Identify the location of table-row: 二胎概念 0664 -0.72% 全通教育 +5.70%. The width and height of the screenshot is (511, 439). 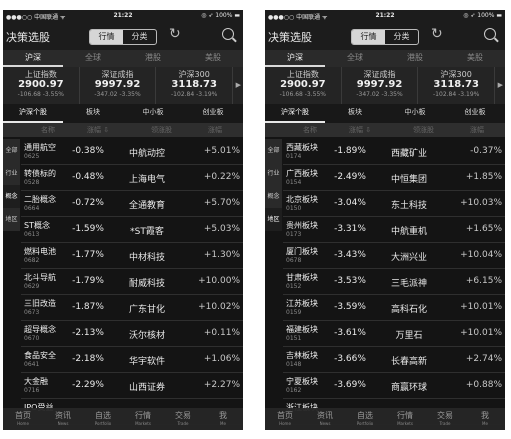
(132, 204).